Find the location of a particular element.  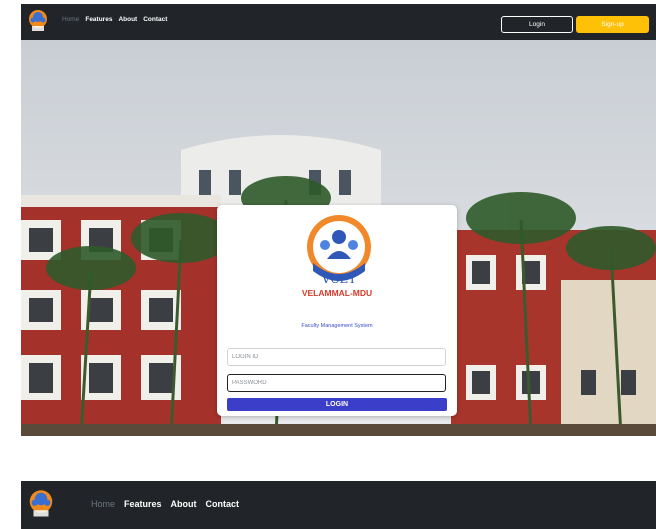

login-button: Login is located at coordinates (537, 24).